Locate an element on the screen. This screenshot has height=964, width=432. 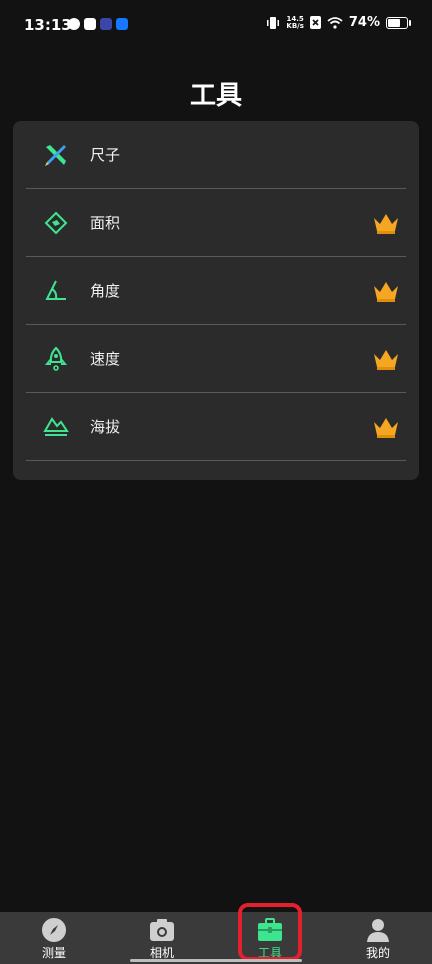
tab-label: 我的 is located at coordinates (377, 953).